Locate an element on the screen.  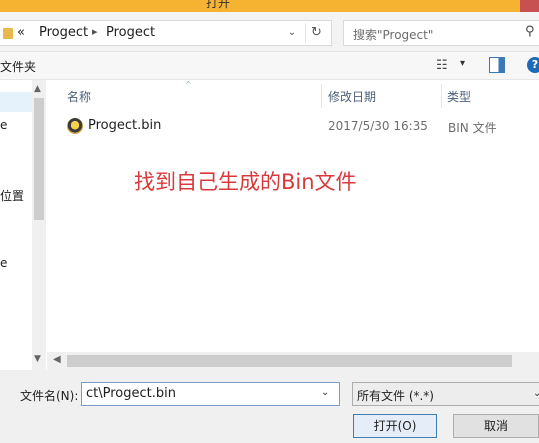
horizontal-scrollbar: ◀ is located at coordinates (293, 361).